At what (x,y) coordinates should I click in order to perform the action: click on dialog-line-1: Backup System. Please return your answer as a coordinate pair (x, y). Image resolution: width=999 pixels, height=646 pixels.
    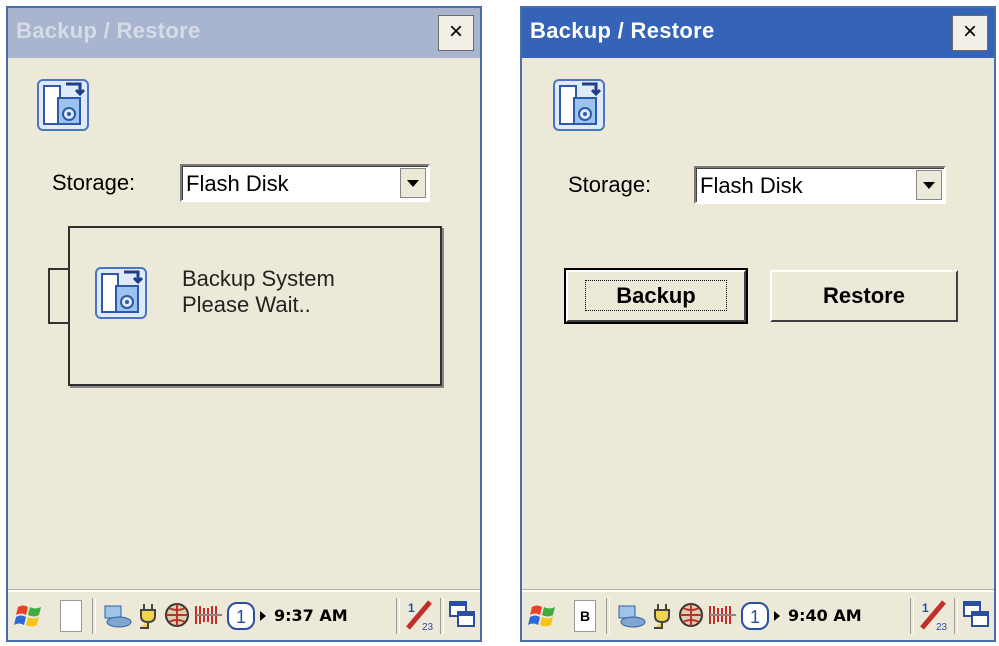
    Looking at the image, I should click on (258, 278).